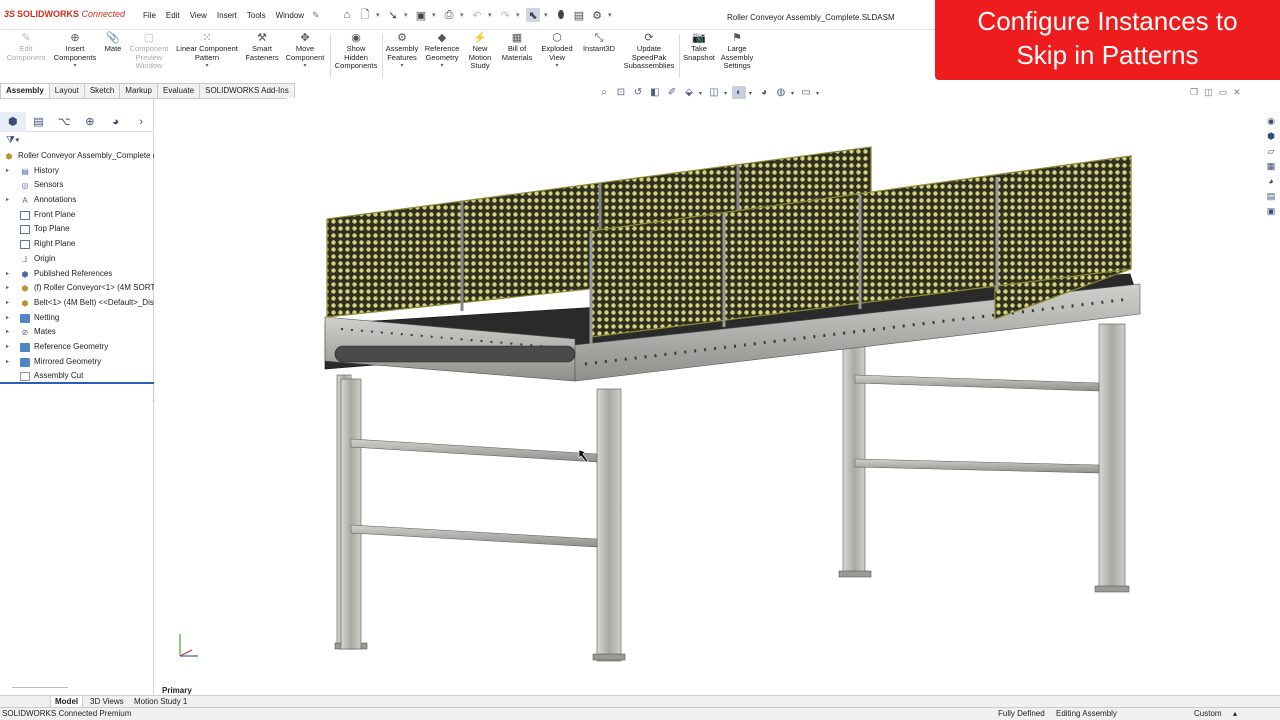  What do you see at coordinates (77, 347) in the screenshot?
I see `tree-item-reference-geometry: ▸ Reference Geometry` at bounding box center [77, 347].